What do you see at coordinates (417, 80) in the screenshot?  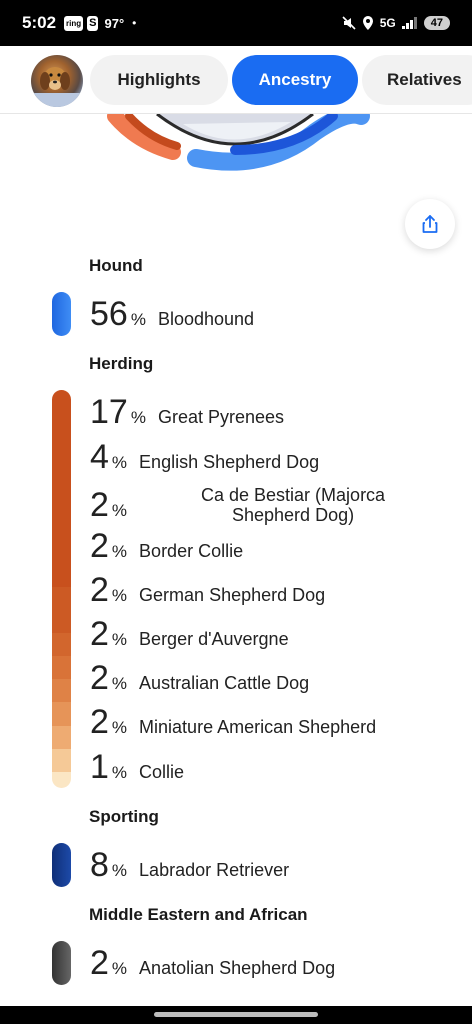 I see `tab-relatives: Relatives` at bounding box center [417, 80].